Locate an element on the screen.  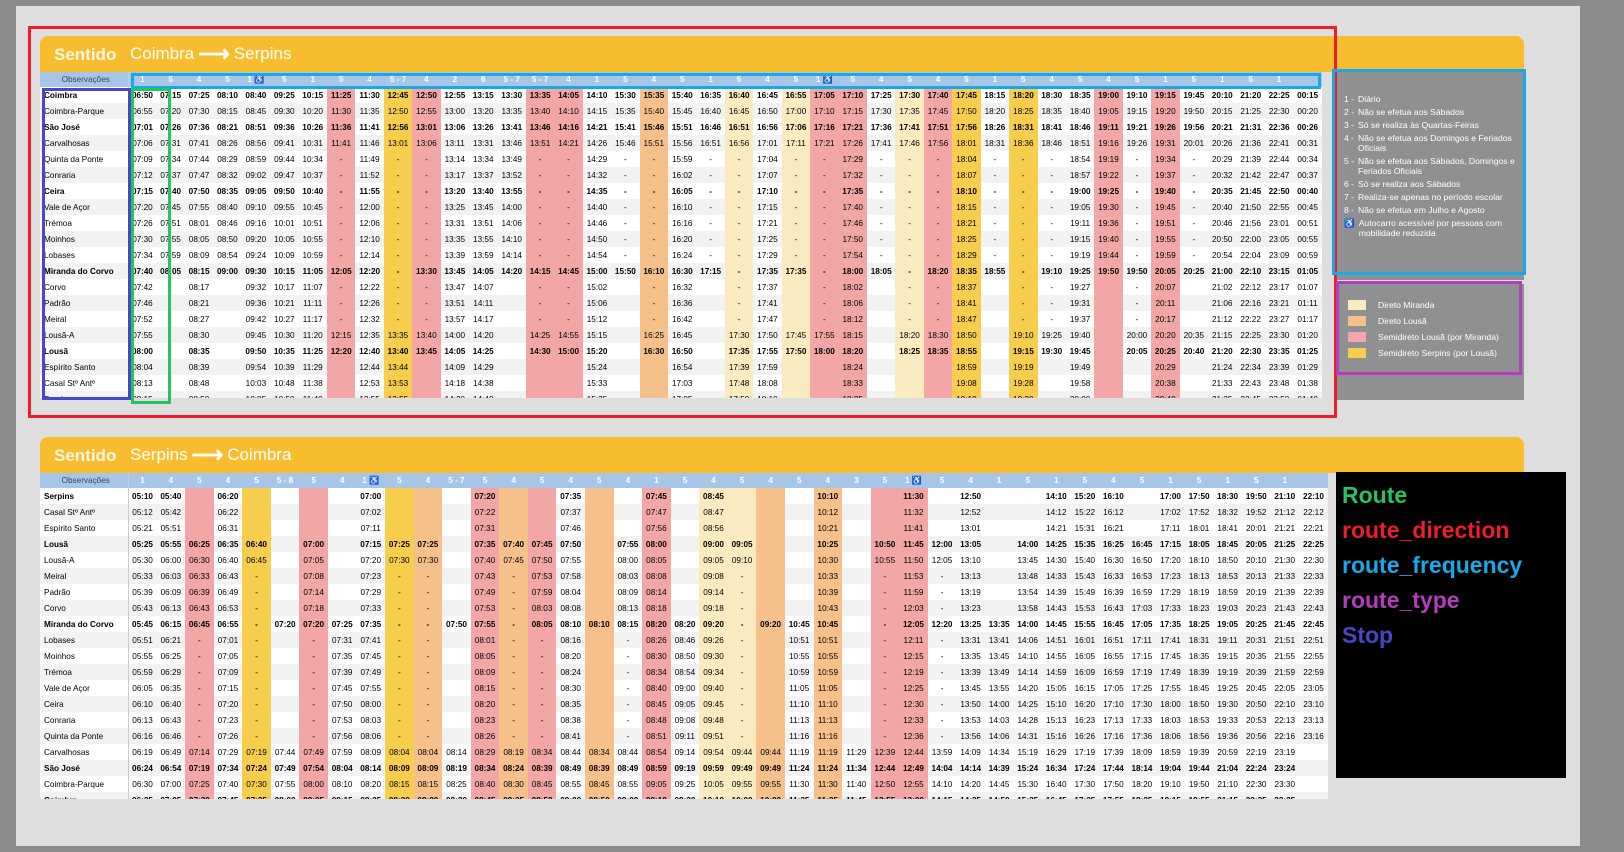
departure-time: 23:01 is located at coordinates (1279, 223).